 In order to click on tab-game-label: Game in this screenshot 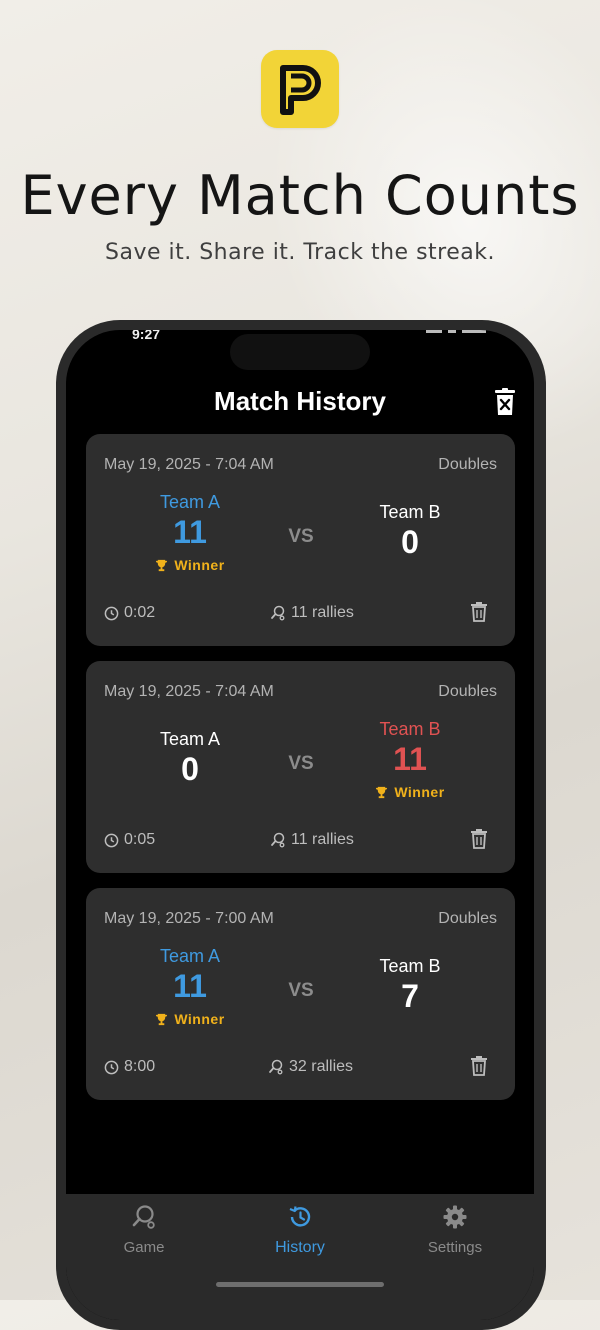, I will do `click(144, 1247)`.